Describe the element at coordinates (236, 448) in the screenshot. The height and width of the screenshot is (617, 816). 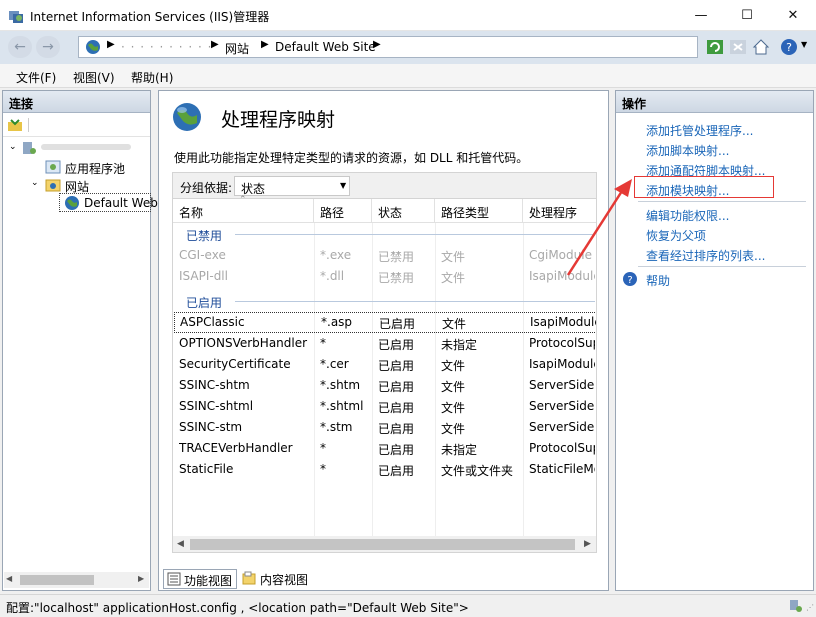
I see `cell-name: TRACEVerbHandler` at that location.